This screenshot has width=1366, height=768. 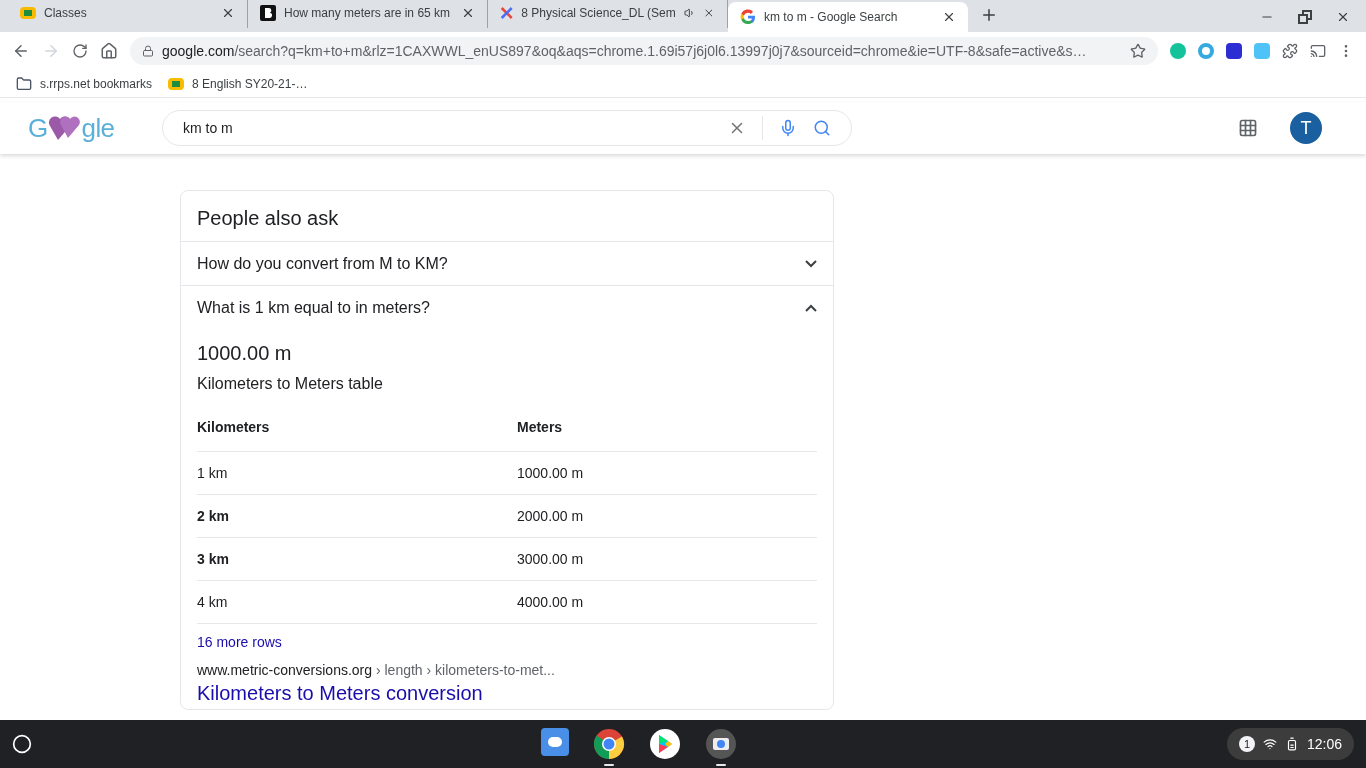 What do you see at coordinates (788, 128) in the screenshot?
I see `microphone-icon` at bounding box center [788, 128].